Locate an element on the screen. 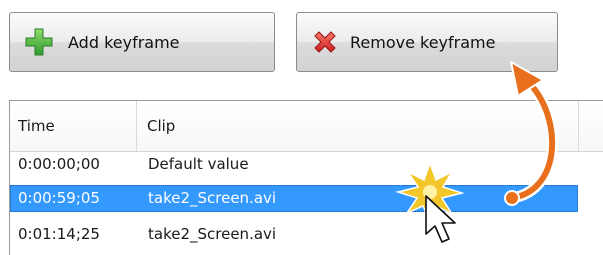  add-keyframe-button: Add keyframe is located at coordinates (142, 42).